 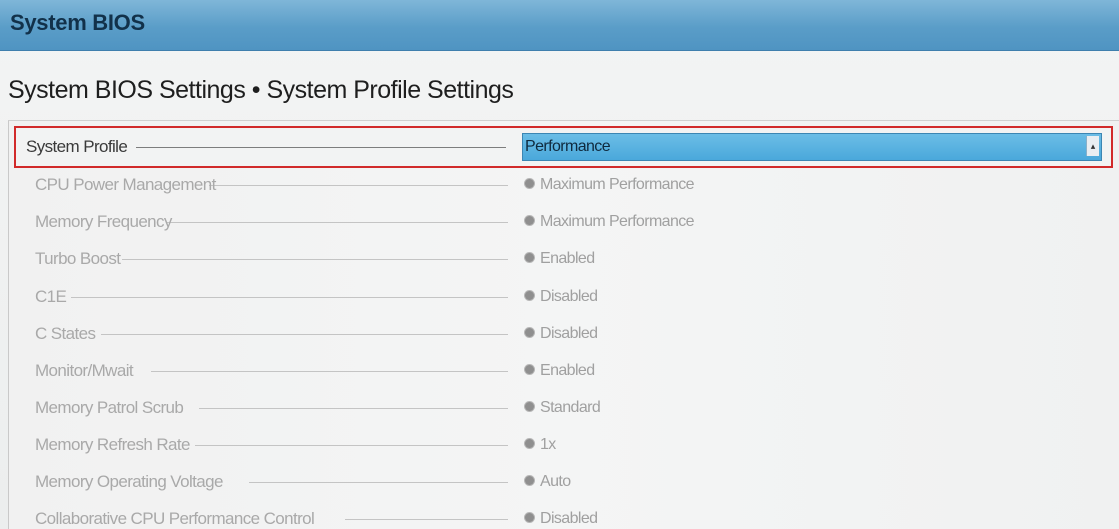 What do you see at coordinates (129, 481) in the screenshot?
I see `setting-label: Memory Operating Voltage` at bounding box center [129, 481].